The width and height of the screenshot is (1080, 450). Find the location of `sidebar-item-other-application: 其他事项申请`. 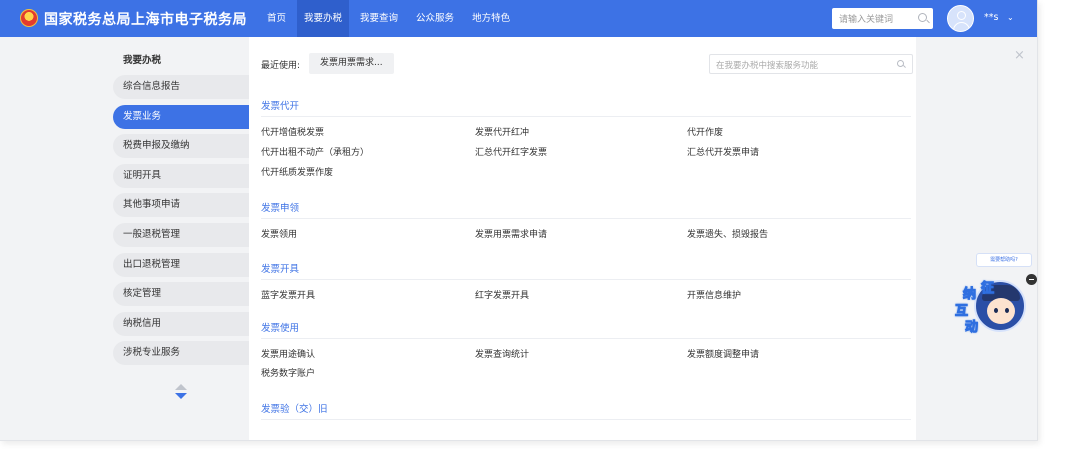

sidebar-item-other-application: 其他事项申请 is located at coordinates (181, 205).